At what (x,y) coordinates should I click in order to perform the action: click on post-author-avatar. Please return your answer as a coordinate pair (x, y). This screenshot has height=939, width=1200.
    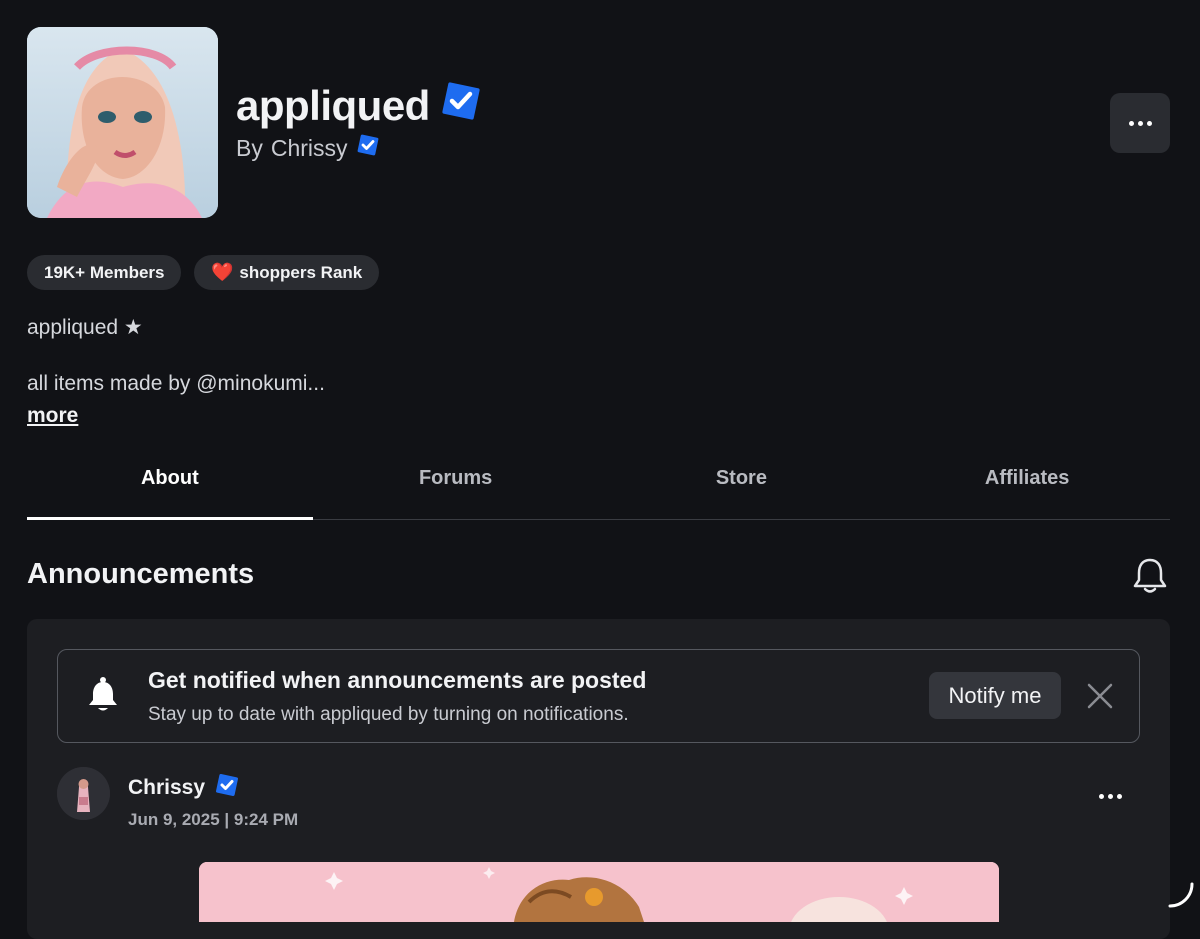
    Looking at the image, I should click on (83, 793).